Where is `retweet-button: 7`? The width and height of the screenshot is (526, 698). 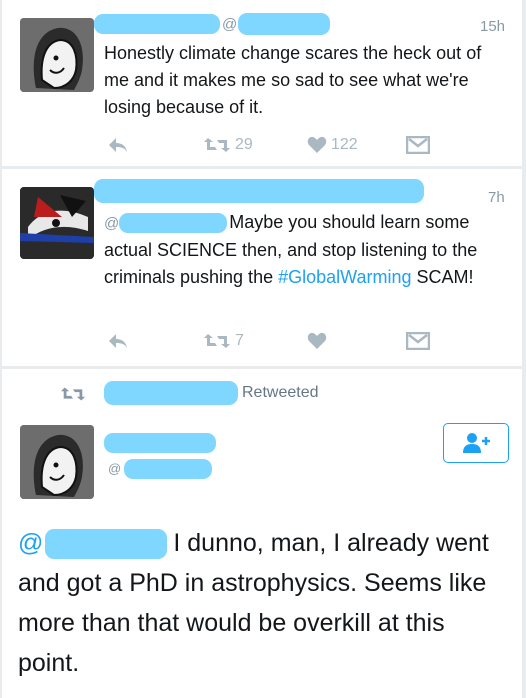
retweet-button: 7 is located at coordinates (223, 341).